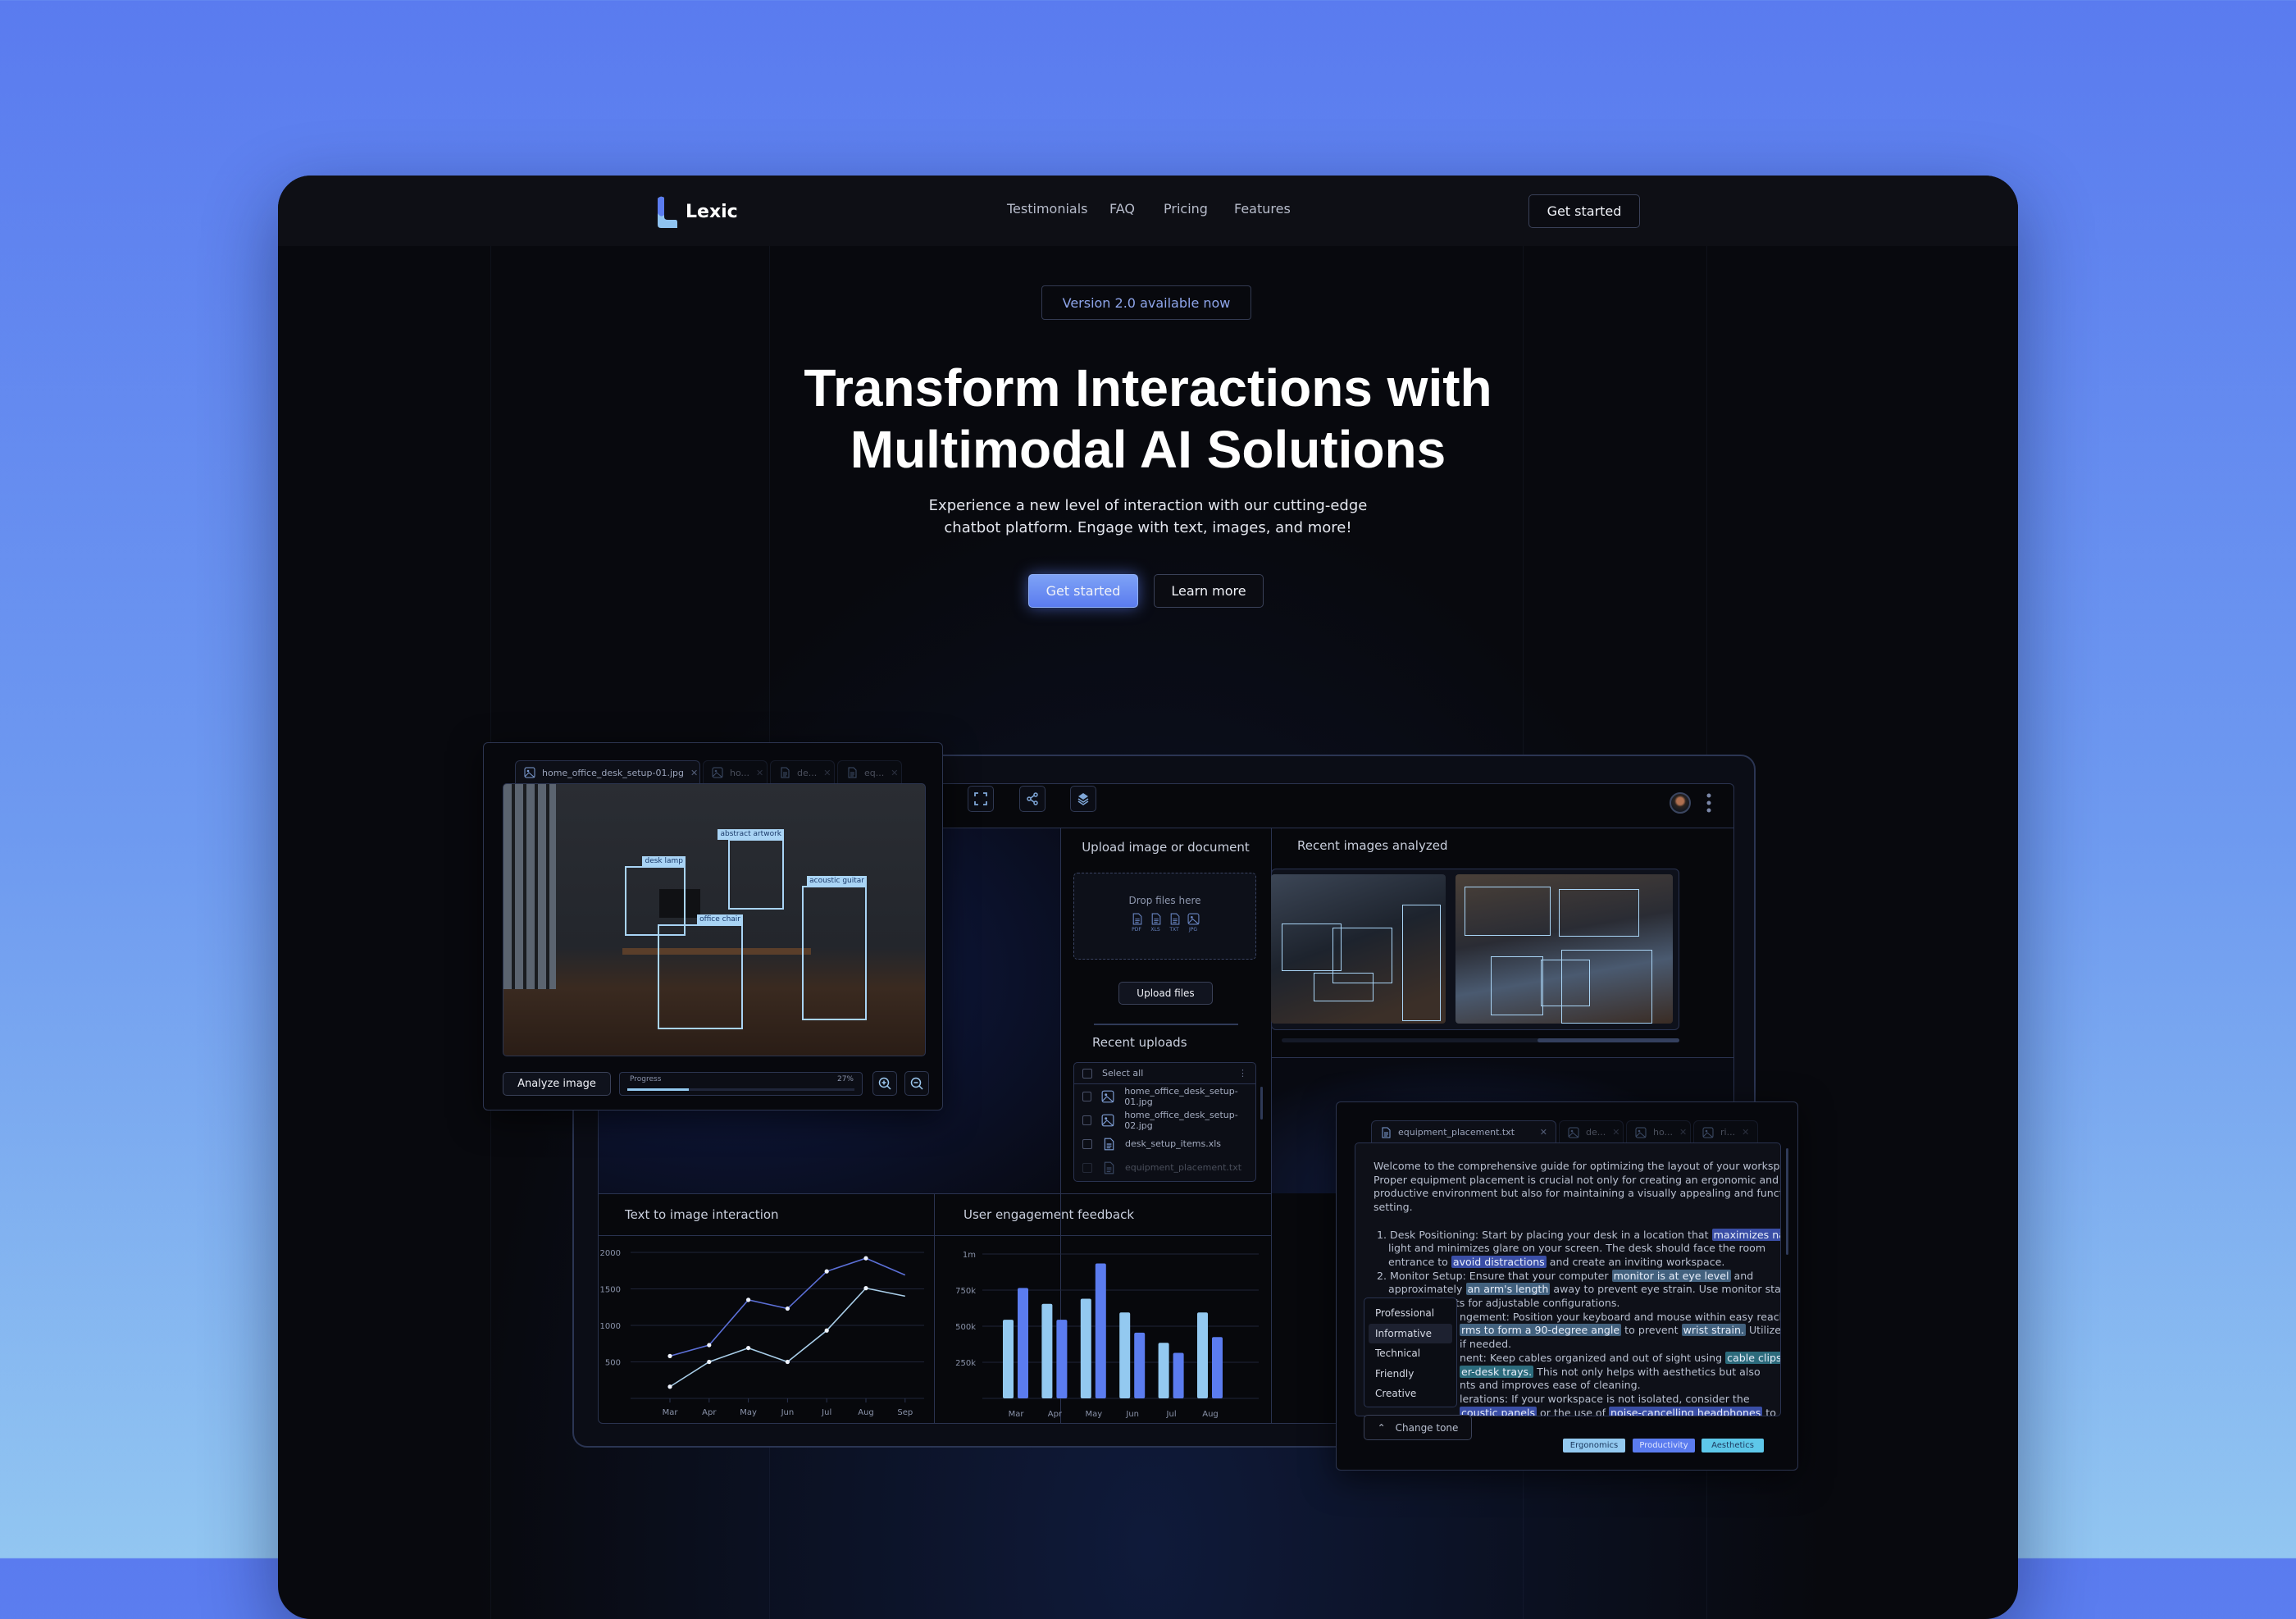 The height and width of the screenshot is (1619, 2296). I want to click on change-tone-button: ⌃ Change tone, so click(1418, 1427).